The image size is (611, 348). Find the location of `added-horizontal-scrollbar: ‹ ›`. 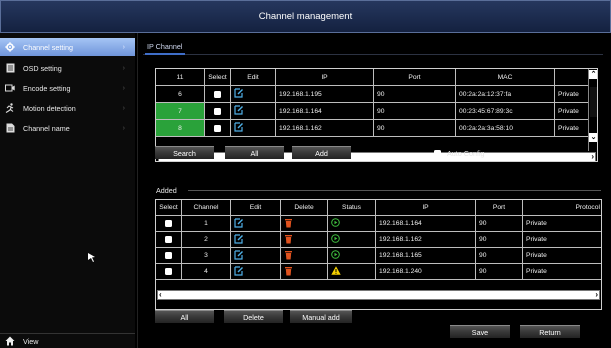

added-horizontal-scrollbar: ‹ › is located at coordinates (378, 295).